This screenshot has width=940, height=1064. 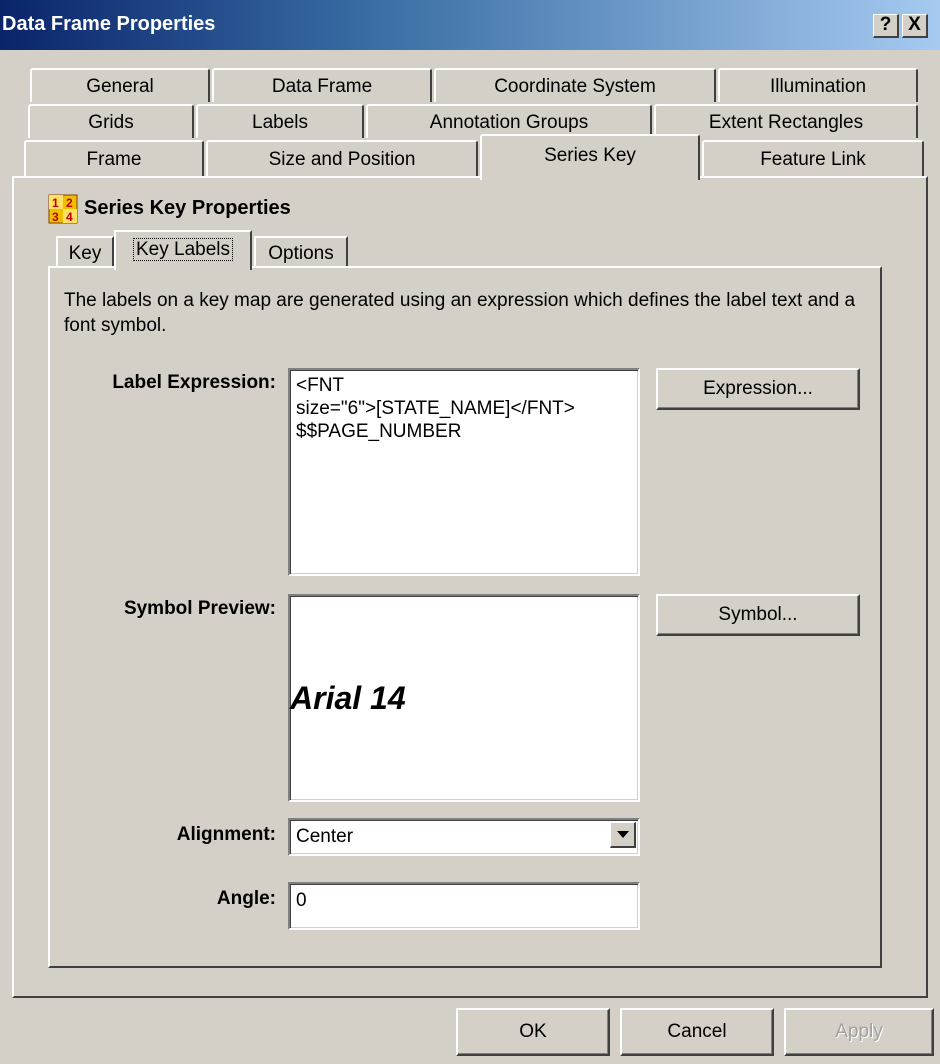 What do you see at coordinates (246, 898) in the screenshot?
I see `angle-label: Angle:` at bounding box center [246, 898].